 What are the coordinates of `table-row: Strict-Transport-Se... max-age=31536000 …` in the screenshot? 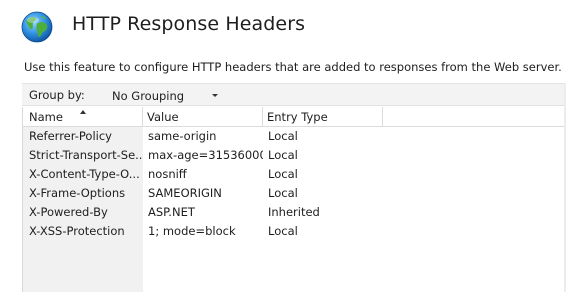 It's located at (294, 155).